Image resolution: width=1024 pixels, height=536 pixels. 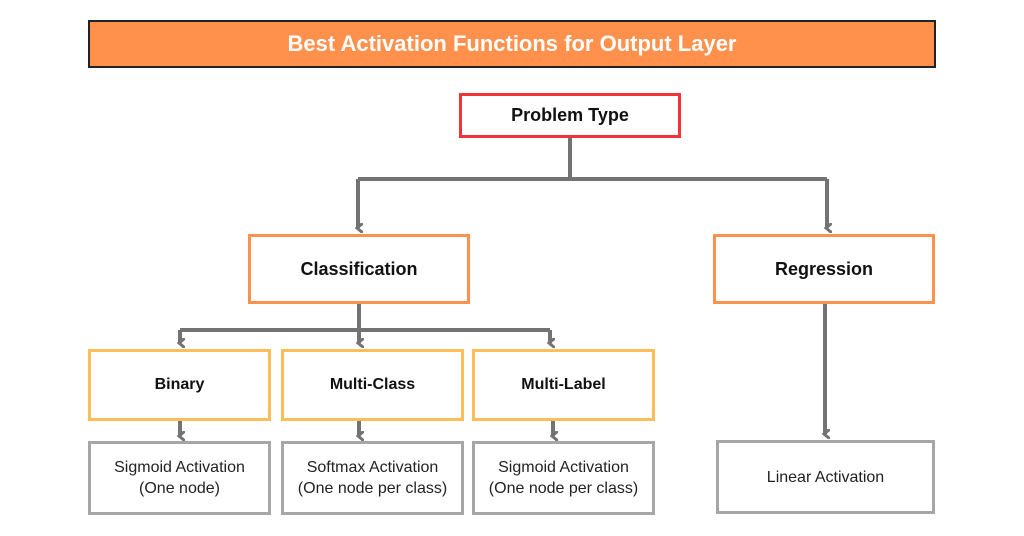 What do you see at coordinates (570, 115) in the screenshot?
I see `node-problem-type: Problem Type` at bounding box center [570, 115].